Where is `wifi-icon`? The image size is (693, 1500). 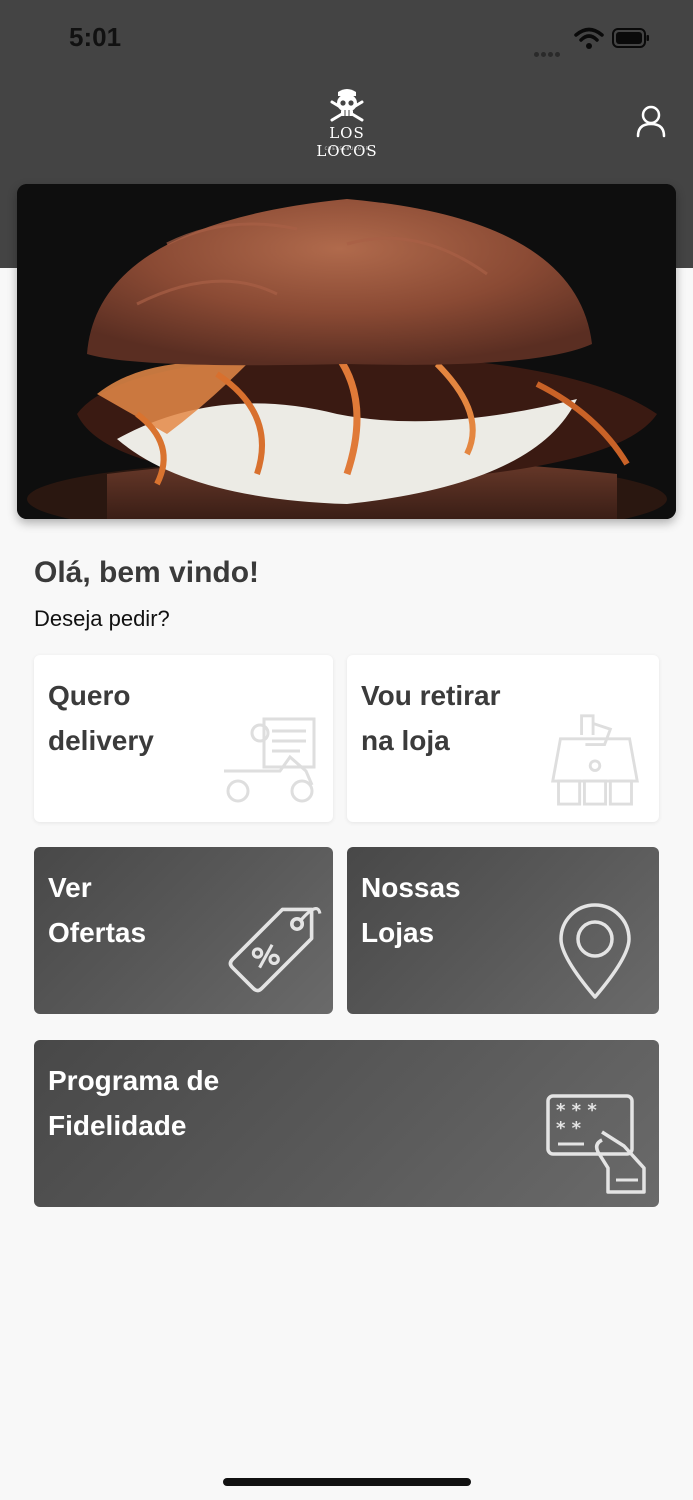
wifi-icon is located at coordinates (589, 38).